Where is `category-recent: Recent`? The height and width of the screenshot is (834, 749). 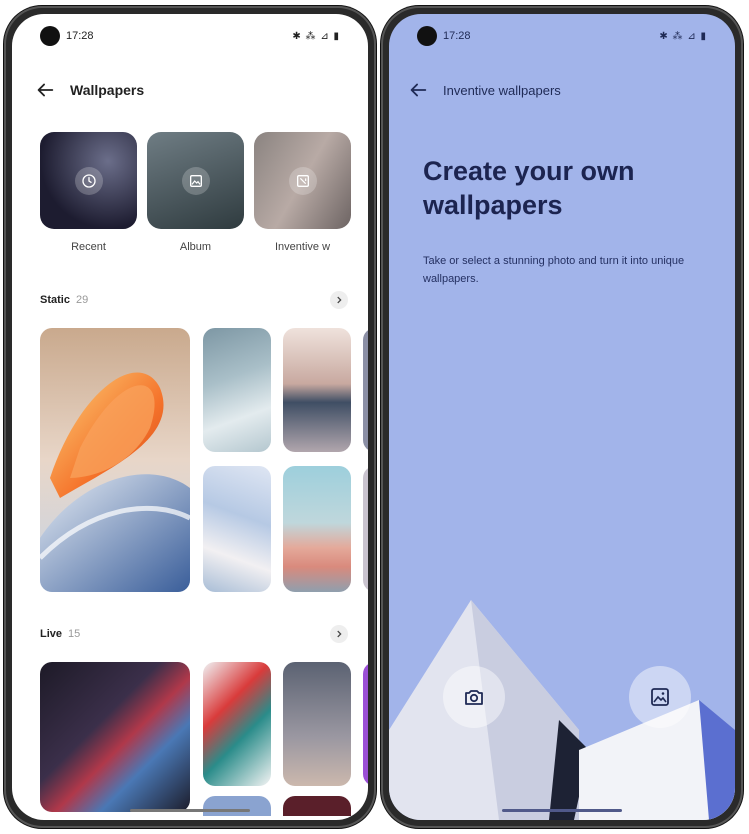 category-recent: Recent is located at coordinates (88, 192).